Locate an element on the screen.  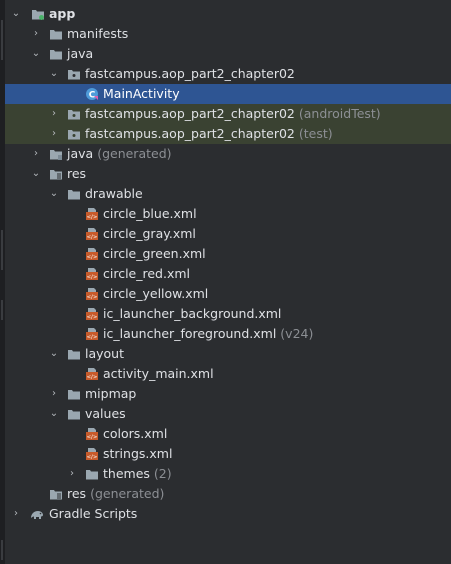
tree-label: fastcampus.aop_part2_chapter02 (test) is located at coordinates (209, 134).